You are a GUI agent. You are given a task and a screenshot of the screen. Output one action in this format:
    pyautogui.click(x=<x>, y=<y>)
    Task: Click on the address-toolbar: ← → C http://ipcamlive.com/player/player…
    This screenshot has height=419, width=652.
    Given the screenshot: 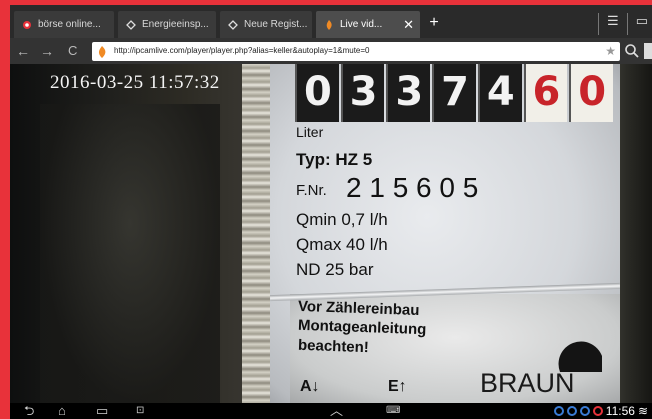 What is the action you would take?
    pyautogui.click(x=331, y=51)
    